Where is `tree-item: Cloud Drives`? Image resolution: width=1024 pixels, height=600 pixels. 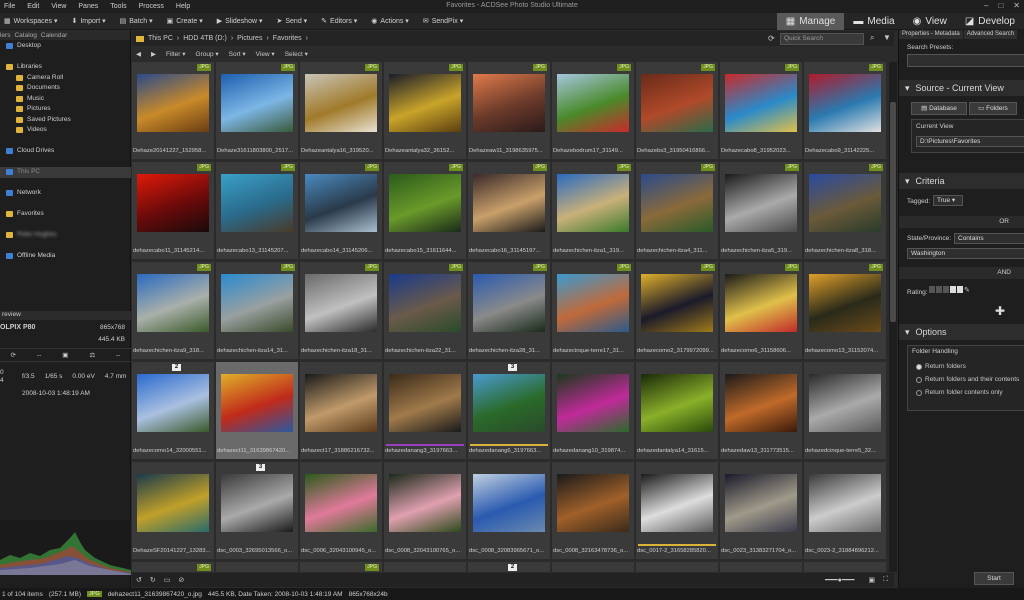
tree-item: Cloud Drives is located at coordinates (65, 151).